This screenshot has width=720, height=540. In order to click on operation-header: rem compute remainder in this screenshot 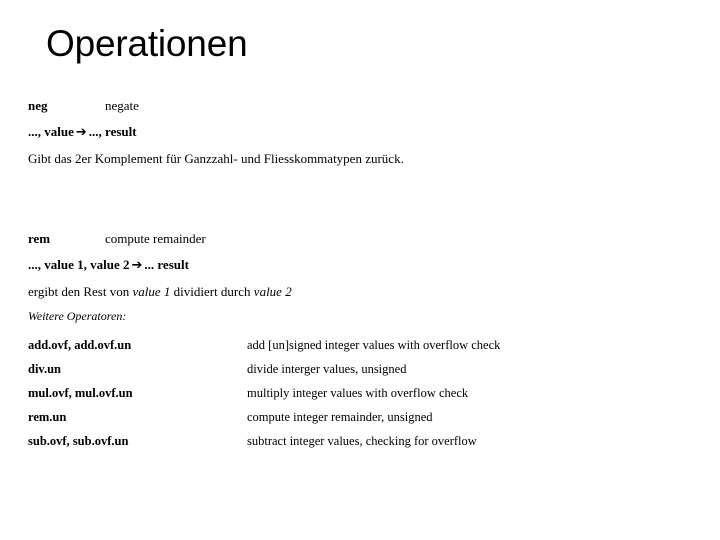, I will do `click(360, 239)`.